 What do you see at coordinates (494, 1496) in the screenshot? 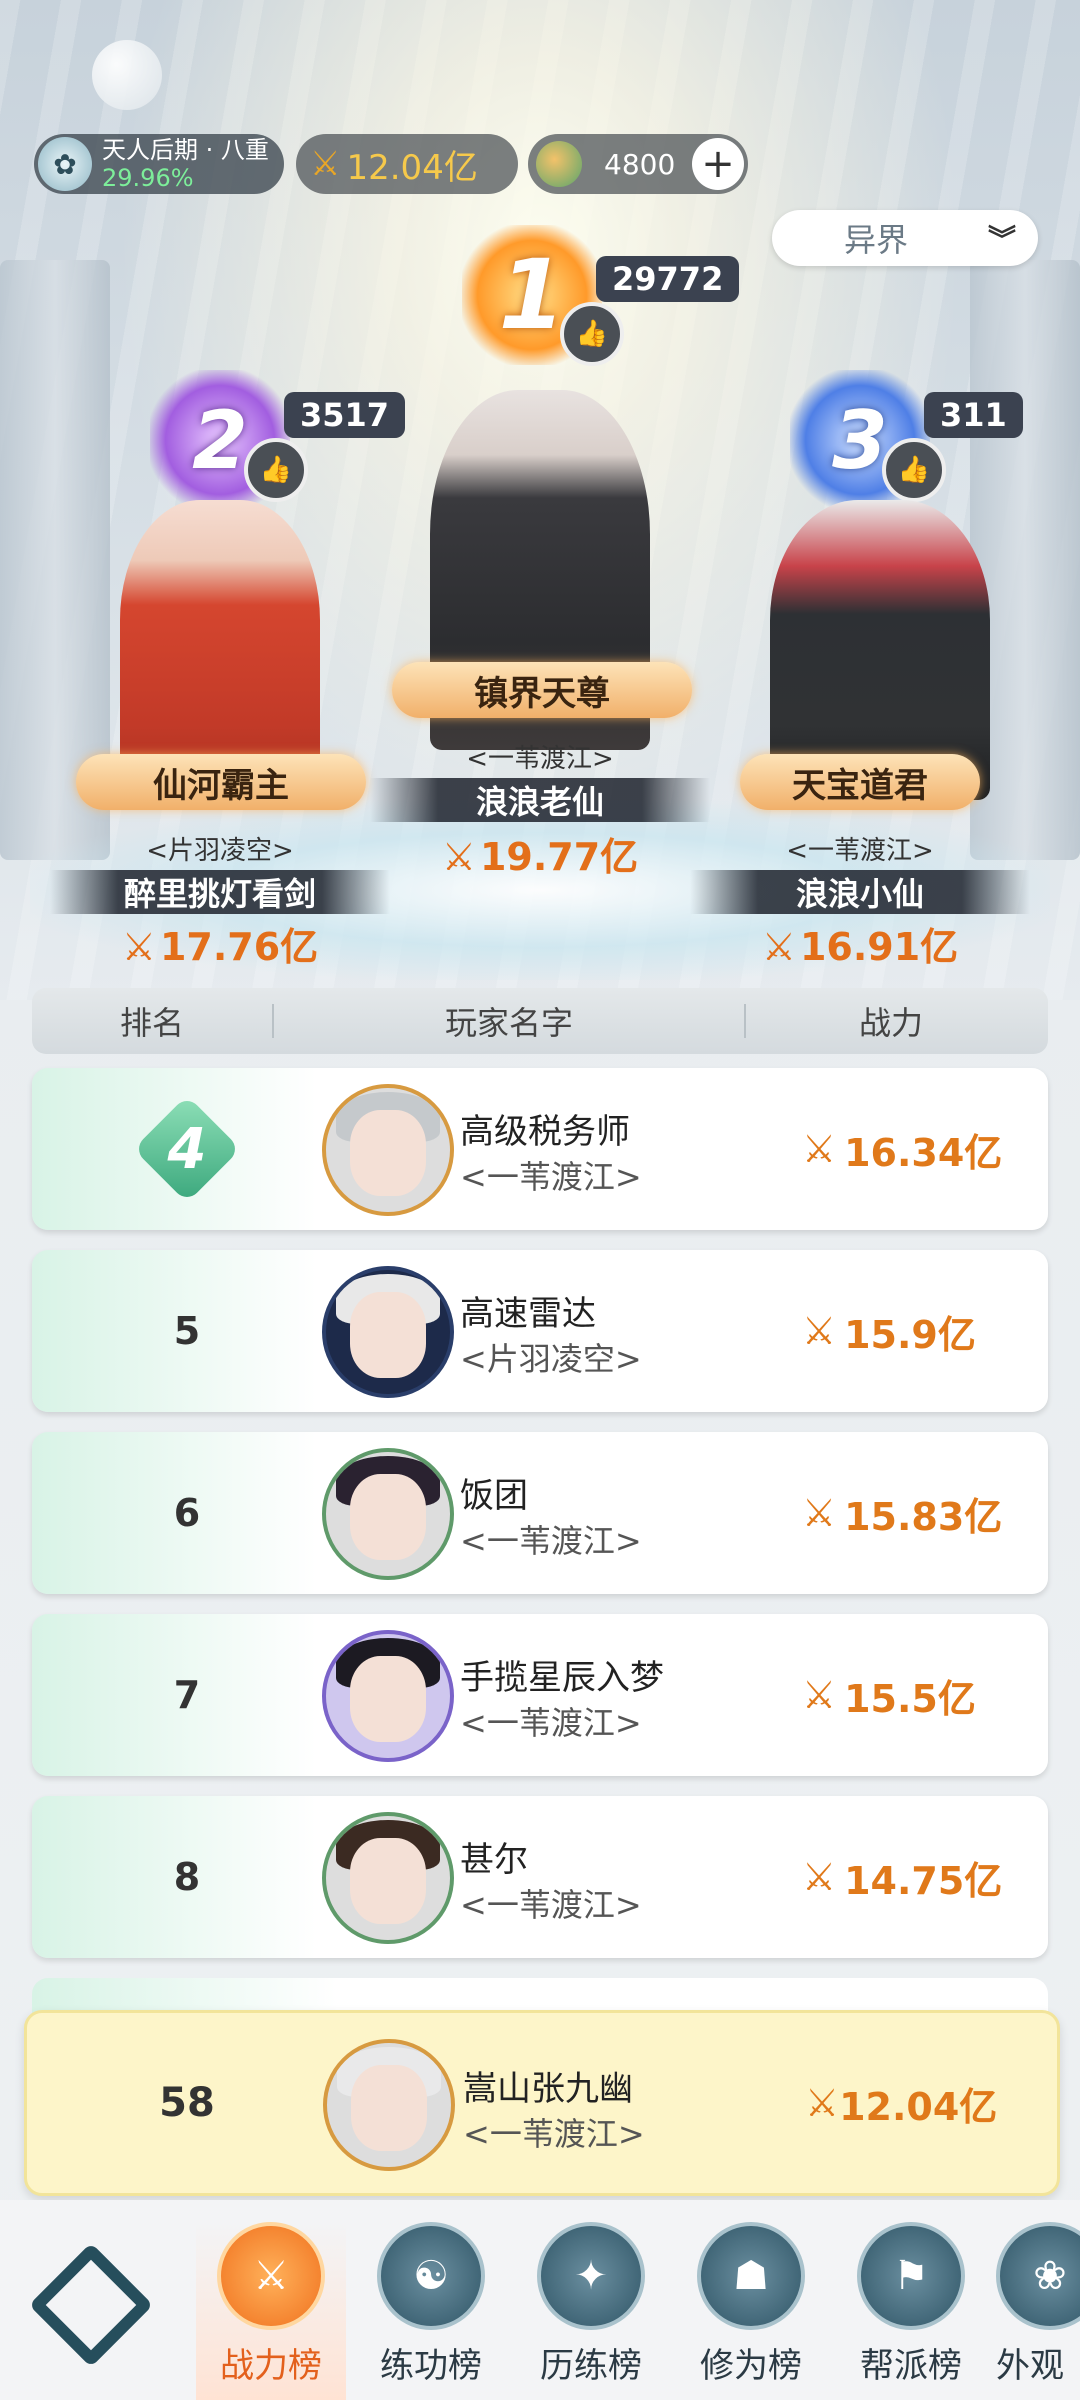
I see `player-name: 饭团` at bounding box center [494, 1496].